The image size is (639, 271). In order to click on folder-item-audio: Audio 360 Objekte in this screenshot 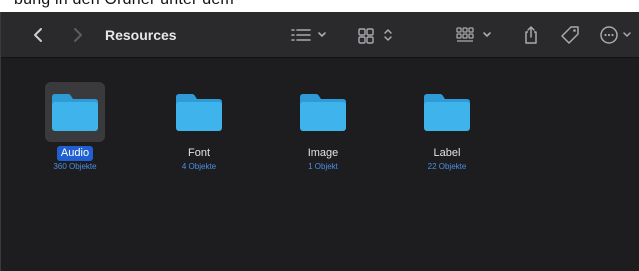, I will do `click(75, 127)`.